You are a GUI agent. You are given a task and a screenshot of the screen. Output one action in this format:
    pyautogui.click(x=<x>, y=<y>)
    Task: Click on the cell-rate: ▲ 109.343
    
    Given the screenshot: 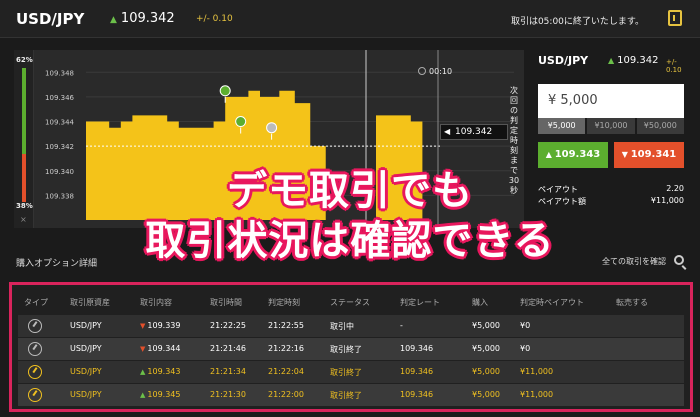 What is the action you would take?
    pyautogui.click(x=160, y=371)
    